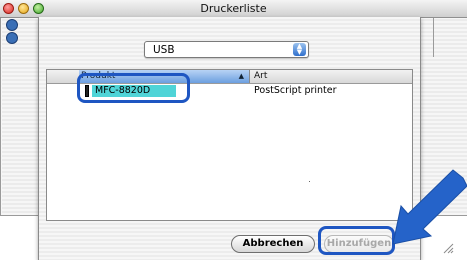 Image resolution: width=467 pixels, height=260 pixels. I want to click on background-window-pane, so click(443, 116).